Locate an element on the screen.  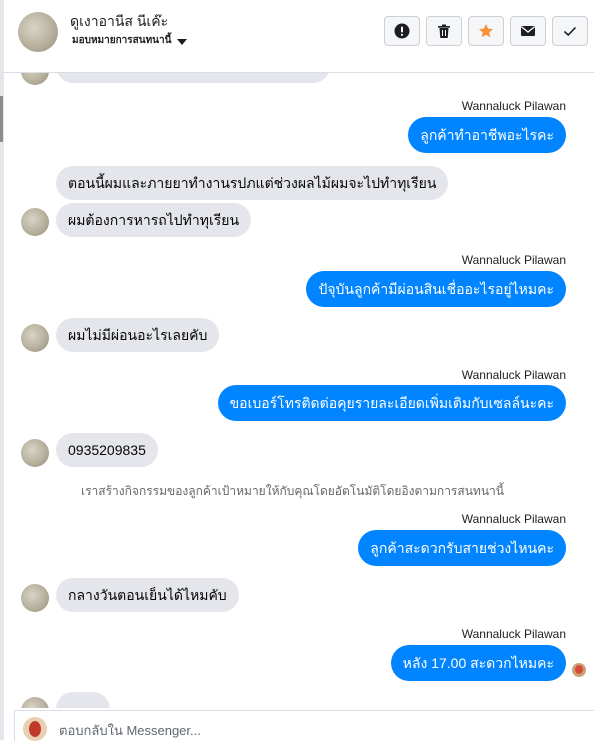
delete-button is located at coordinates (444, 31).